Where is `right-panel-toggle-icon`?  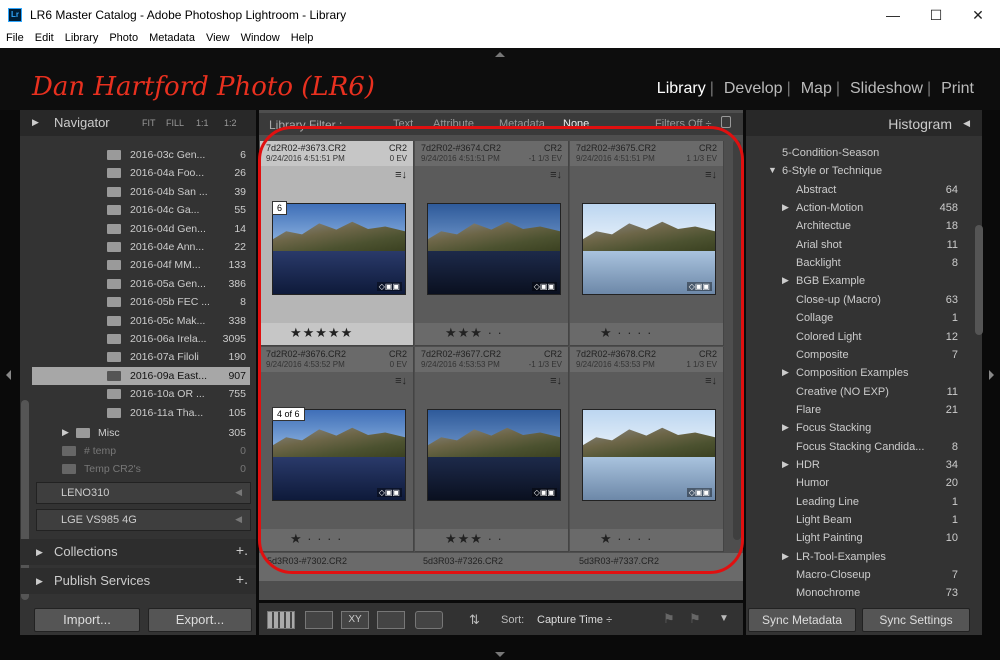 right-panel-toggle-icon is located at coordinates (991, 375).